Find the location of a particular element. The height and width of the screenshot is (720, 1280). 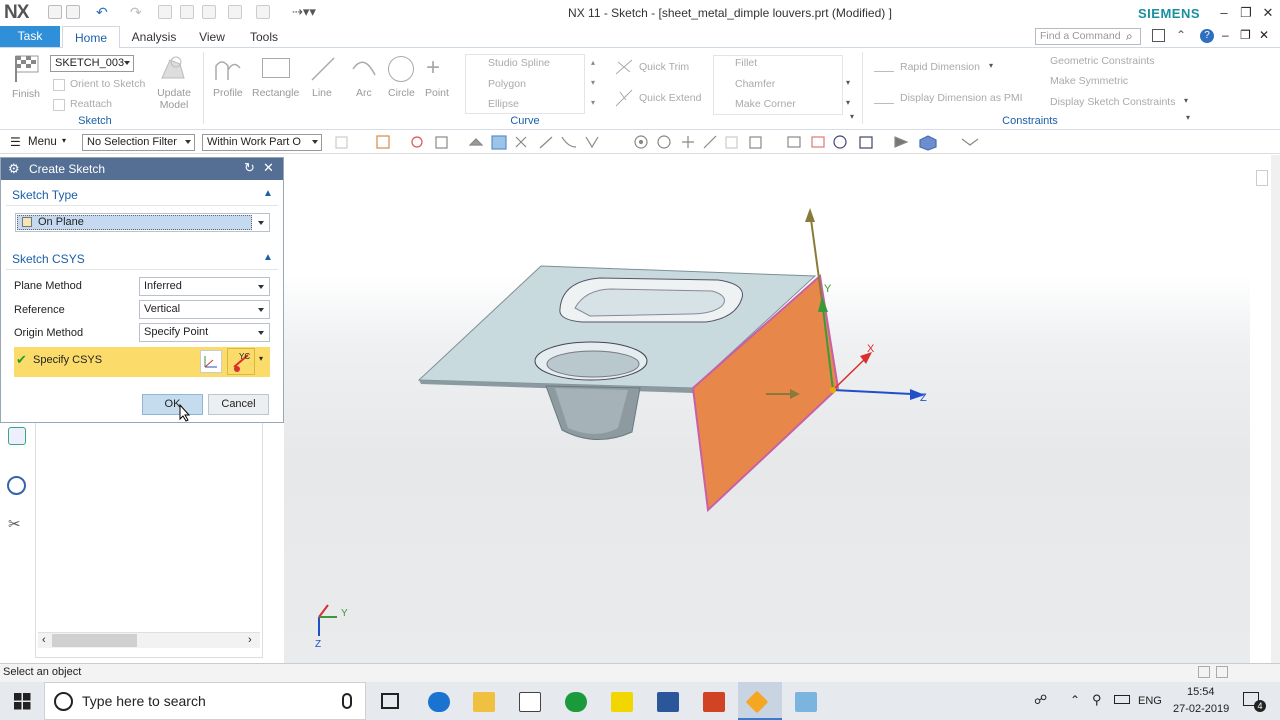

tab-tools: Tools is located at coordinates (264, 37).